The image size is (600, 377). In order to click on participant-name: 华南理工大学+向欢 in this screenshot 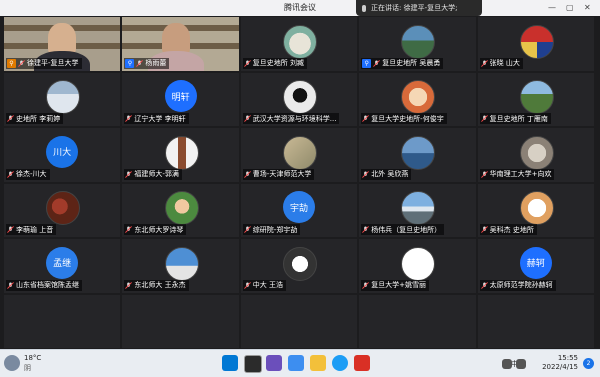, I will do `click(520, 174)`.